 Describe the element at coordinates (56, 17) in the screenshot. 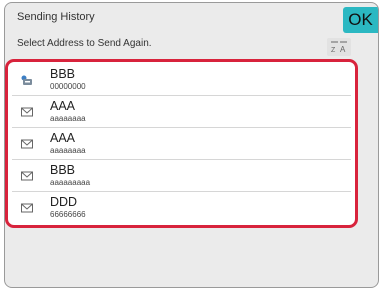

I see `page-title: Sending History` at that location.